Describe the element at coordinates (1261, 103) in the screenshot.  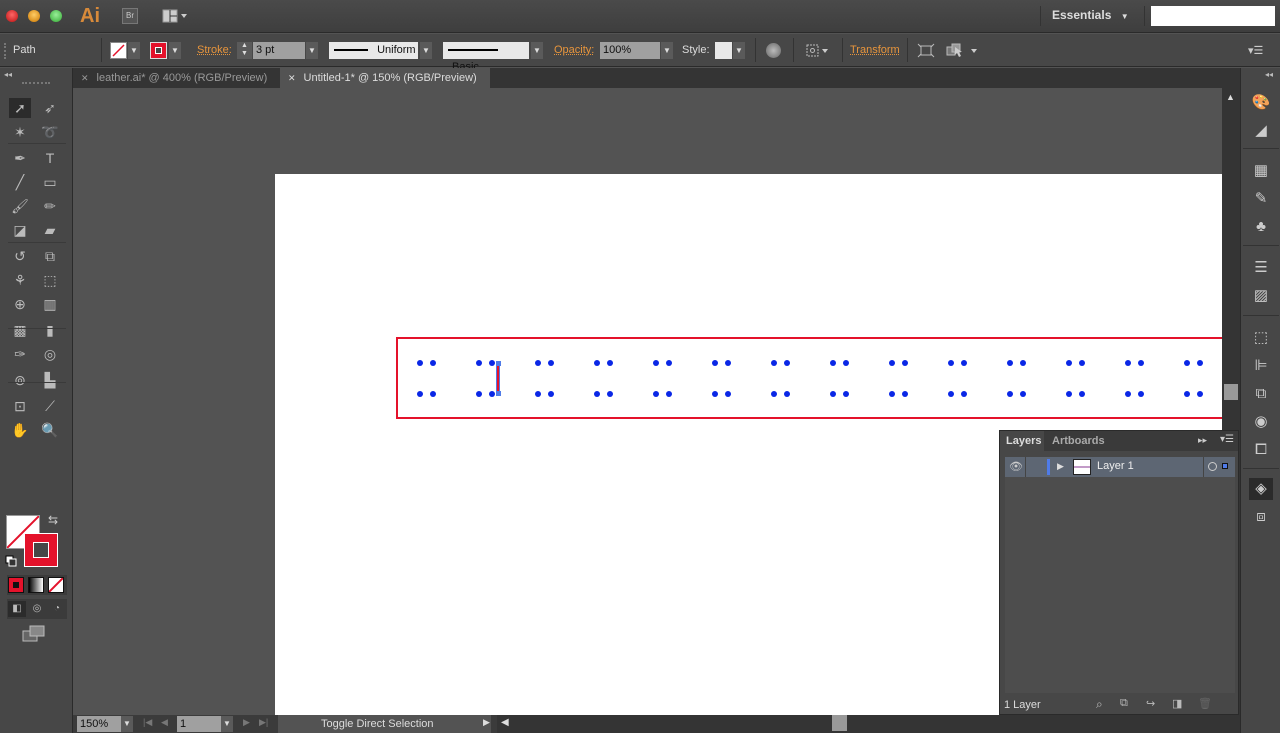
I see `color-panel-icon: 🎨` at that location.